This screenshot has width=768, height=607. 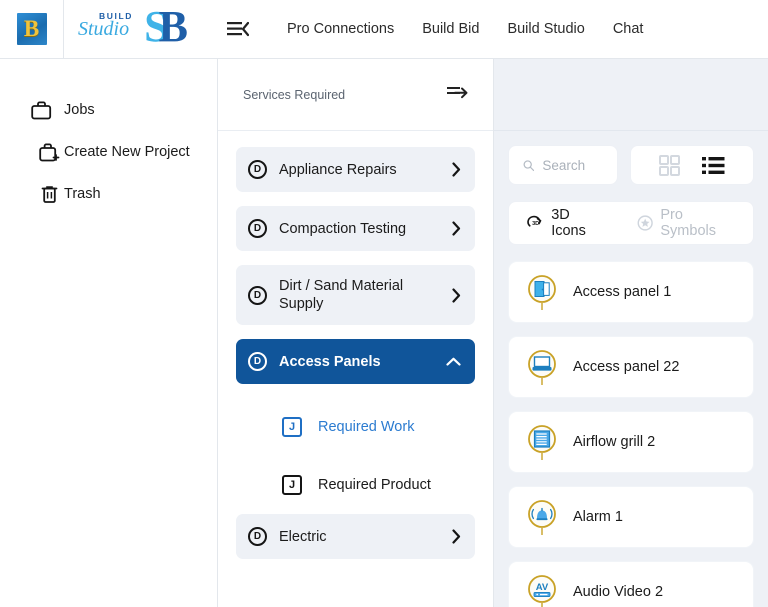 I want to click on search-input, so click(x=572, y=165).